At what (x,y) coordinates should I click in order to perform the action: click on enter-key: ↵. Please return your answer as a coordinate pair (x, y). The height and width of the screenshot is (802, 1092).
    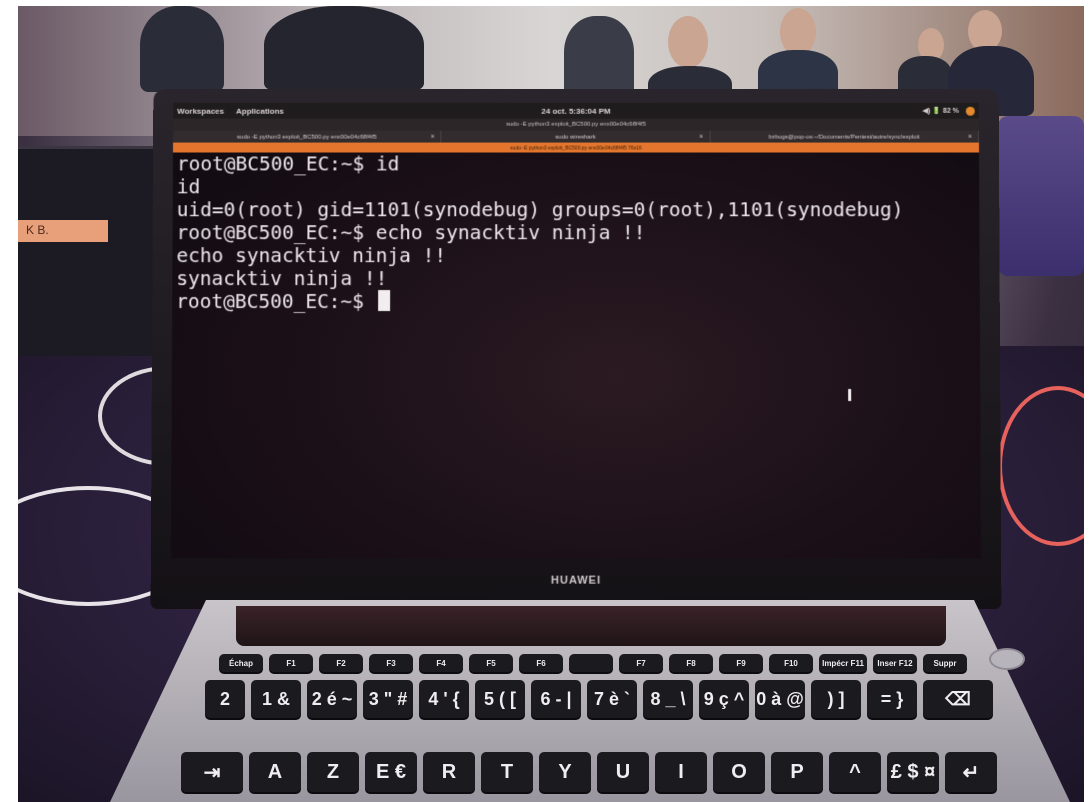
    Looking at the image, I should click on (971, 772).